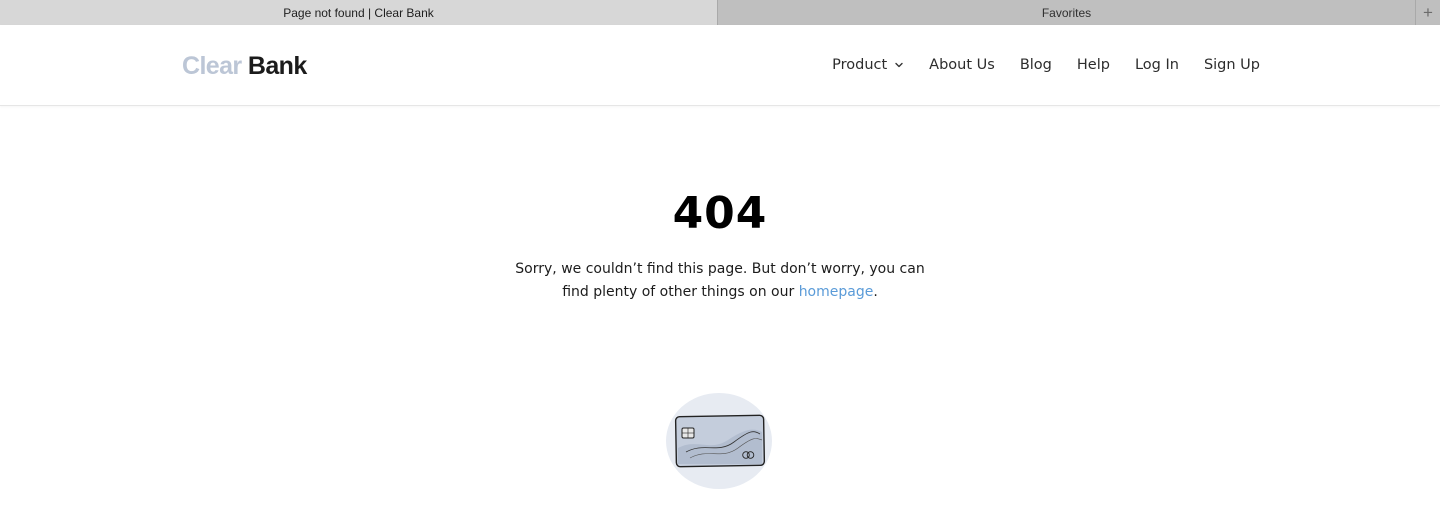 The width and height of the screenshot is (1440, 531). What do you see at coordinates (1232, 65) in the screenshot?
I see `nav-sign-up: Sign Up` at bounding box center [1232, 65].